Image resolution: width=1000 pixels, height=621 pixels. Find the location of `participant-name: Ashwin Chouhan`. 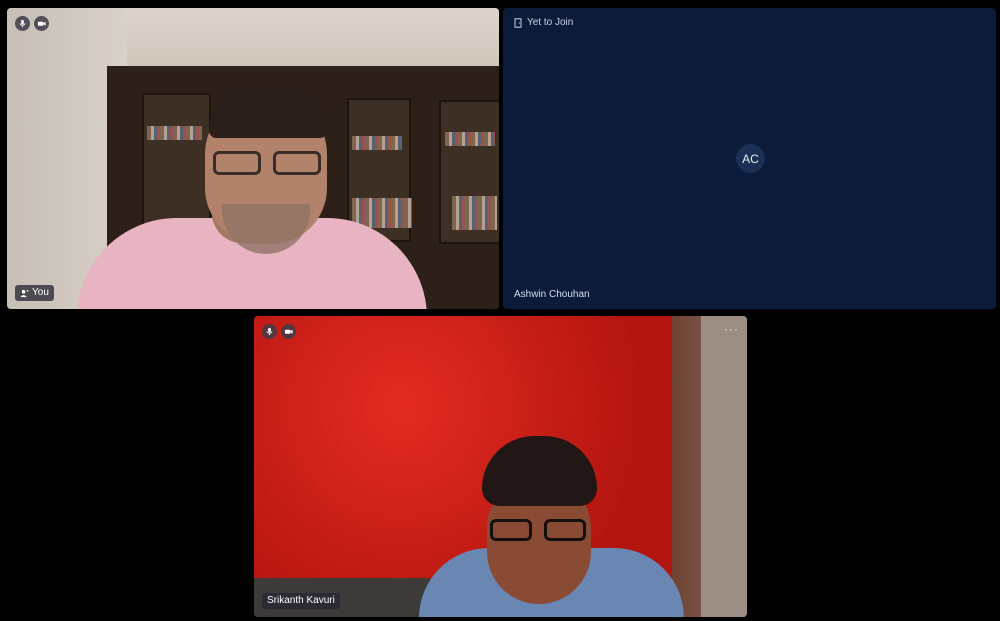

participant-name: Ashwin Chouhan is located at coordinates (552, 294).